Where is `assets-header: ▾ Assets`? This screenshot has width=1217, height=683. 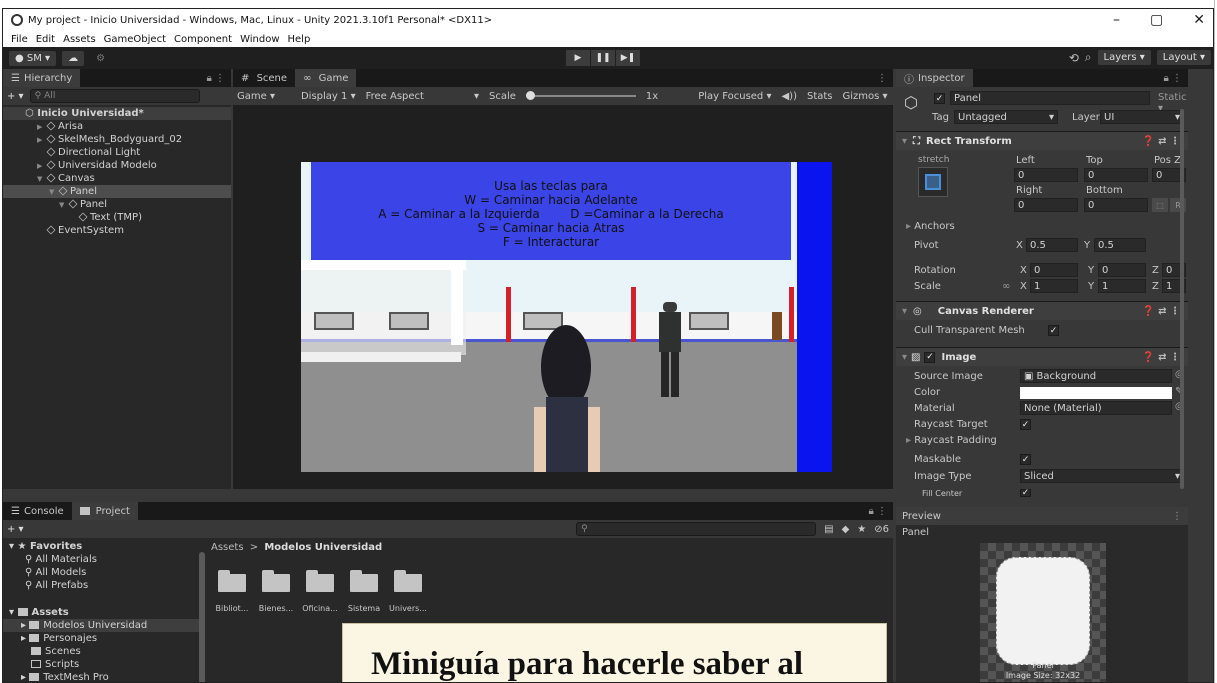 assets-header: ▾ Assets is located at coordinates (103, 612).